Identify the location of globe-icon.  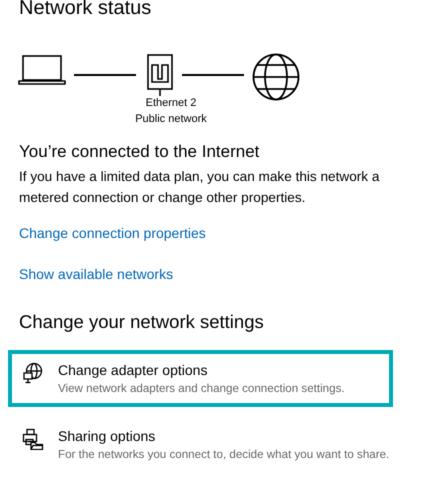
(276, 77).